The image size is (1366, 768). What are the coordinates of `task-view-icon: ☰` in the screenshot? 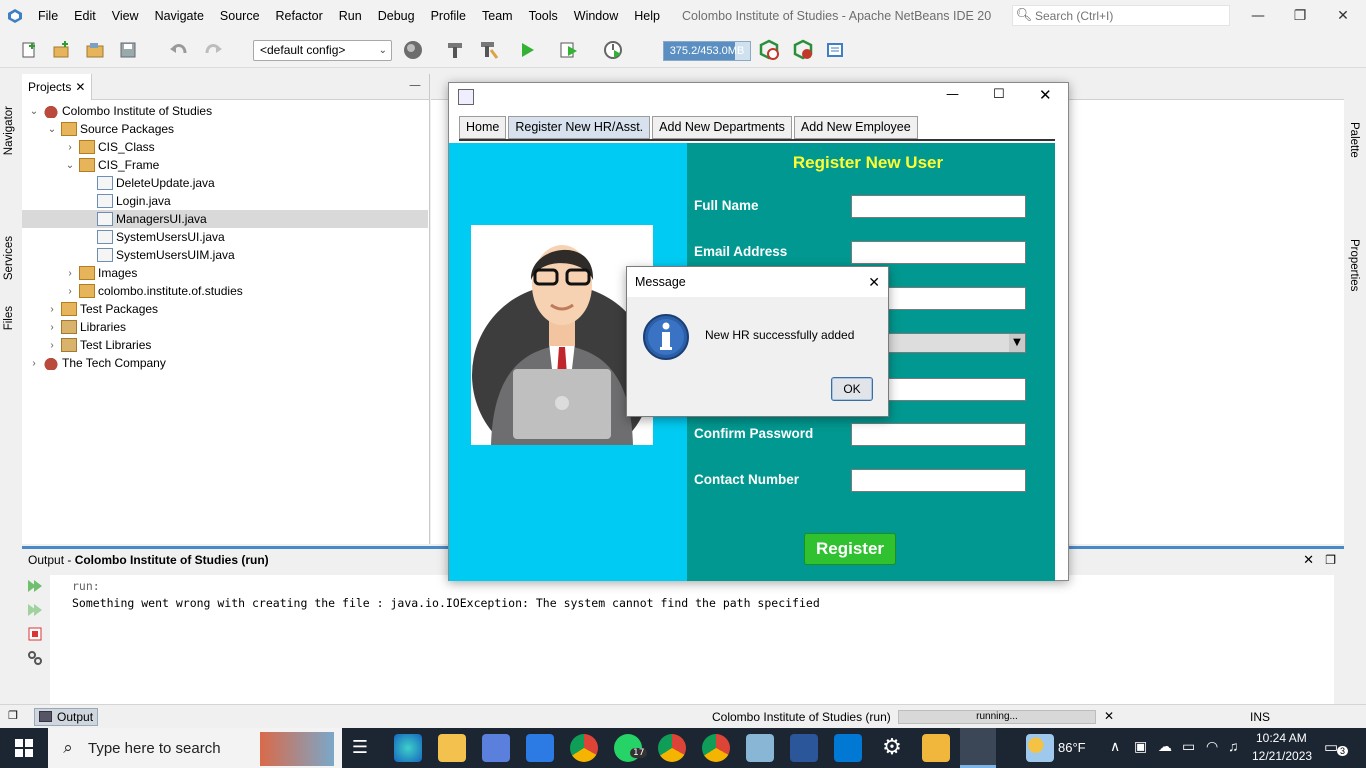 It's located at (360, 748).